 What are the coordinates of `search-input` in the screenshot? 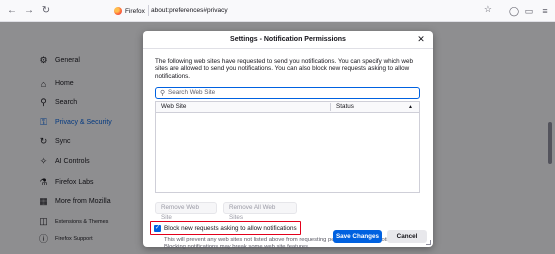 It's located at (288, 92).